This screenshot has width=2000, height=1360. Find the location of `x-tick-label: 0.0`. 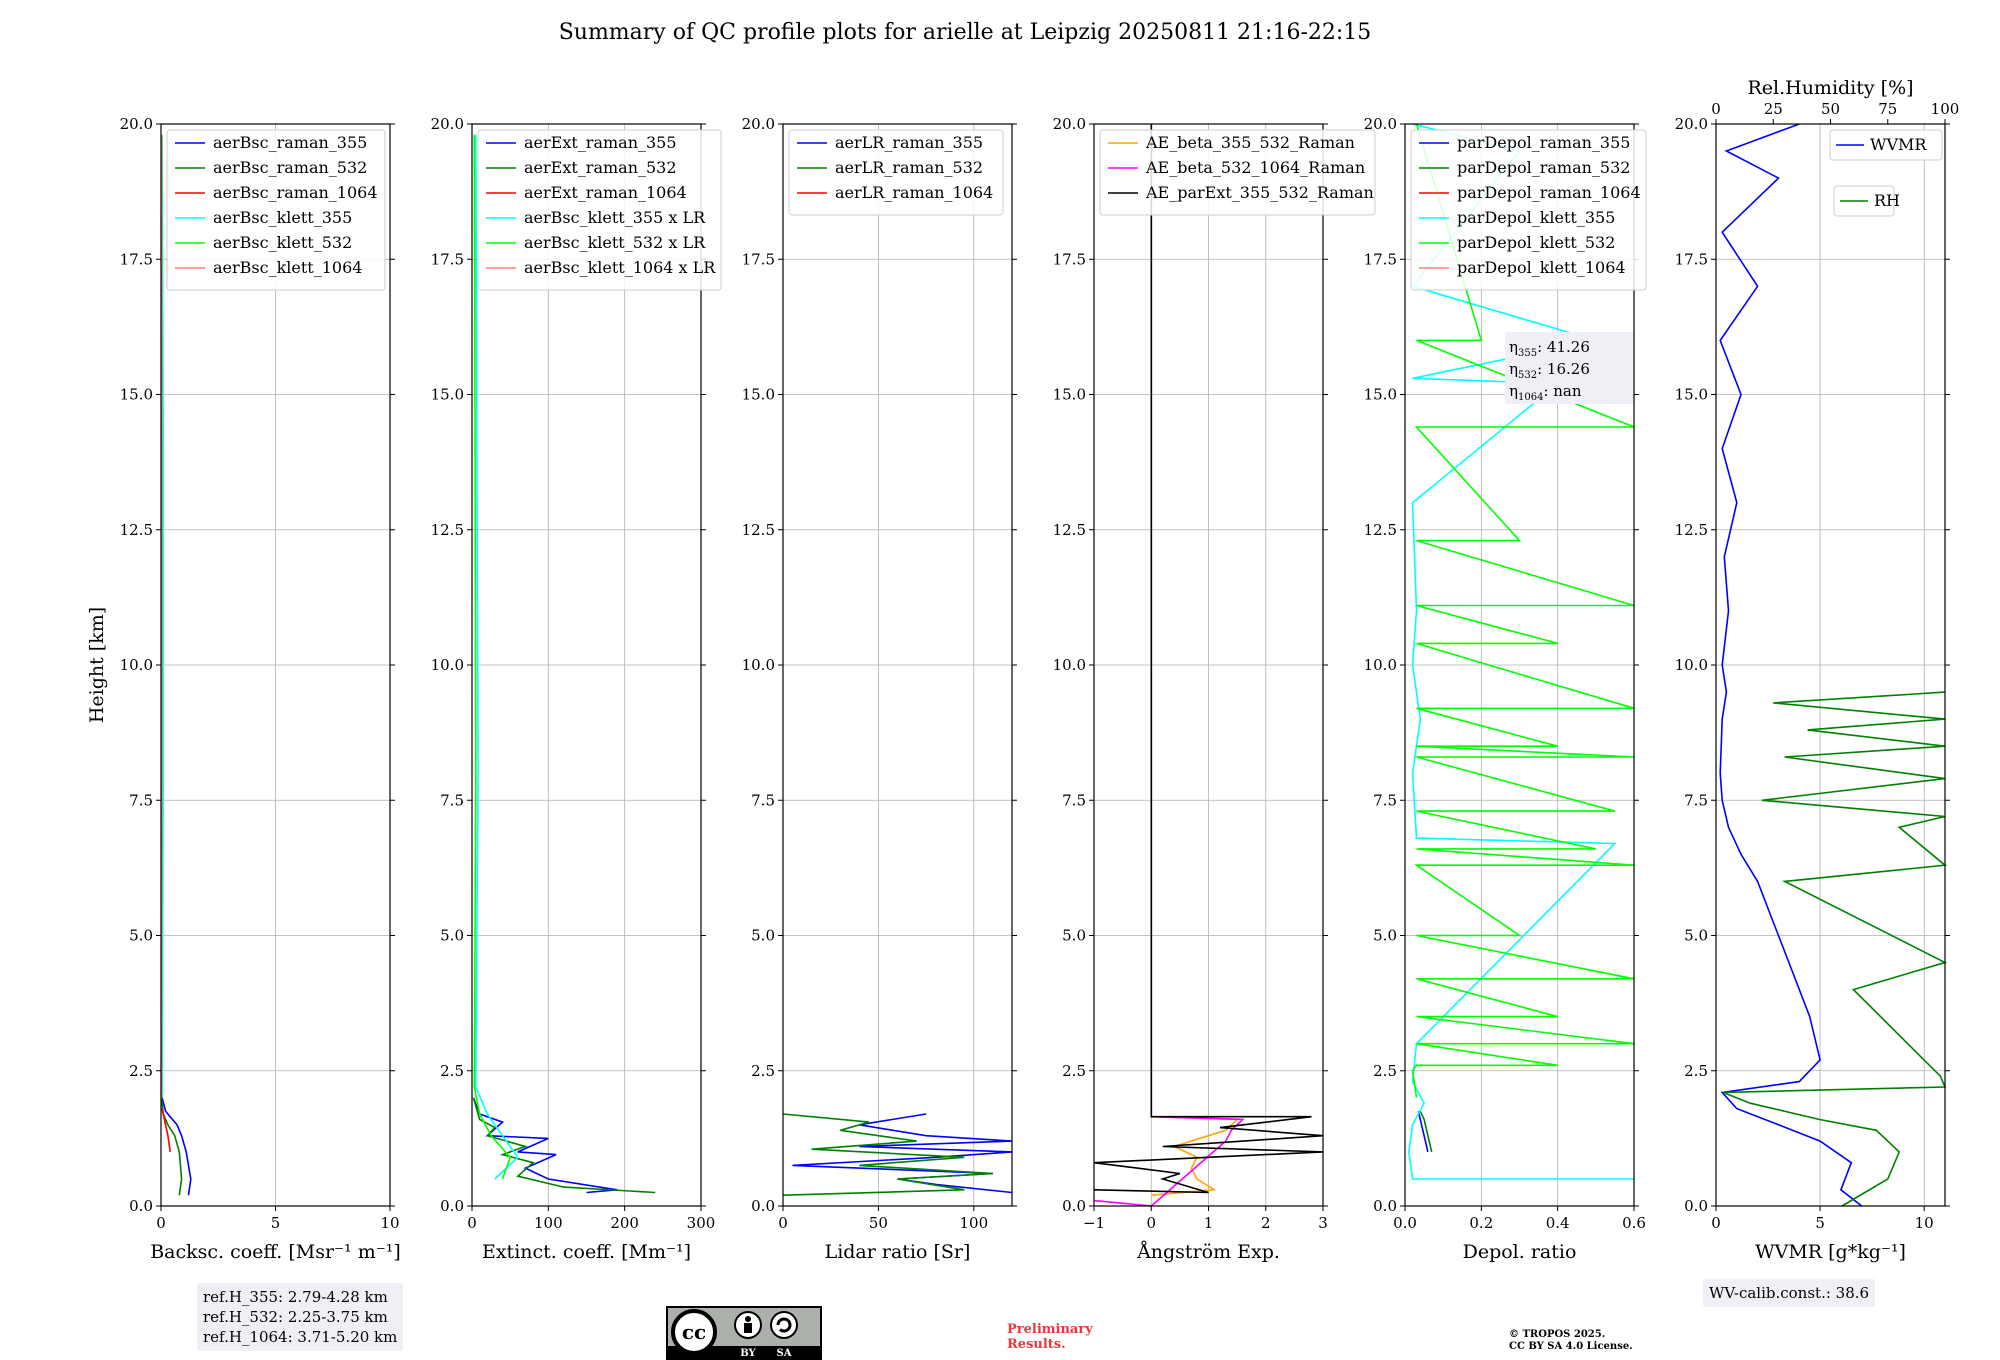

x-tick-label: 0.0 is located at coordinates (1405, 1223).